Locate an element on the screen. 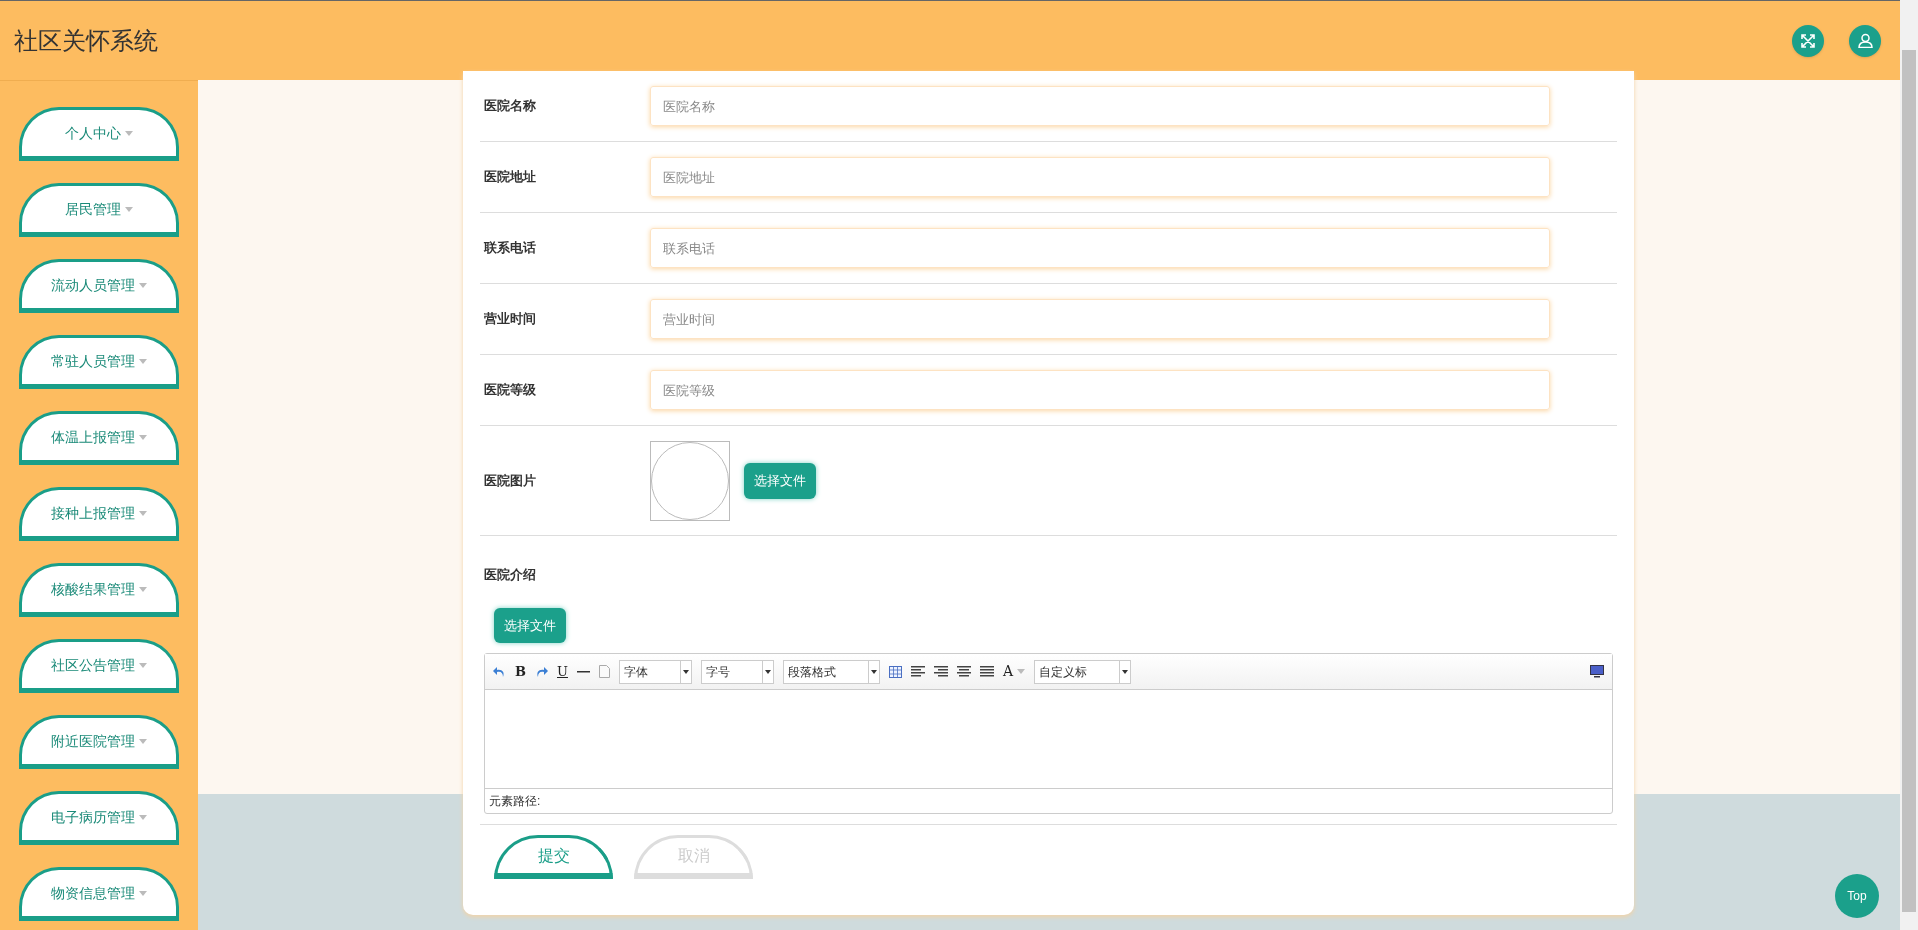  user-button is located at coordinates (1865, 40).